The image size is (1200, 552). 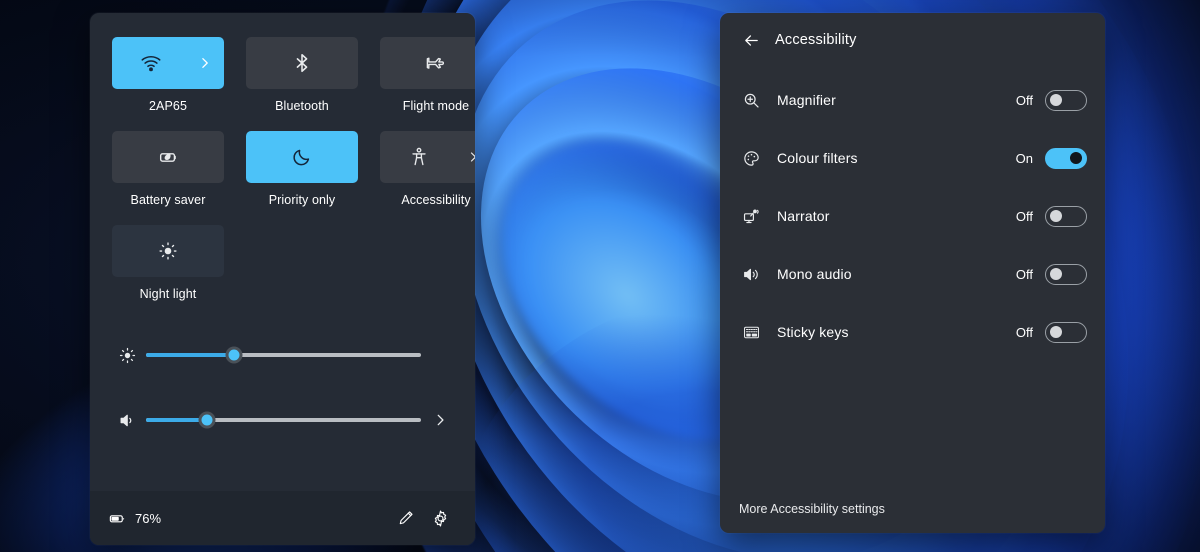 I want to click on airplane-icon, so click(x=435, y=63).